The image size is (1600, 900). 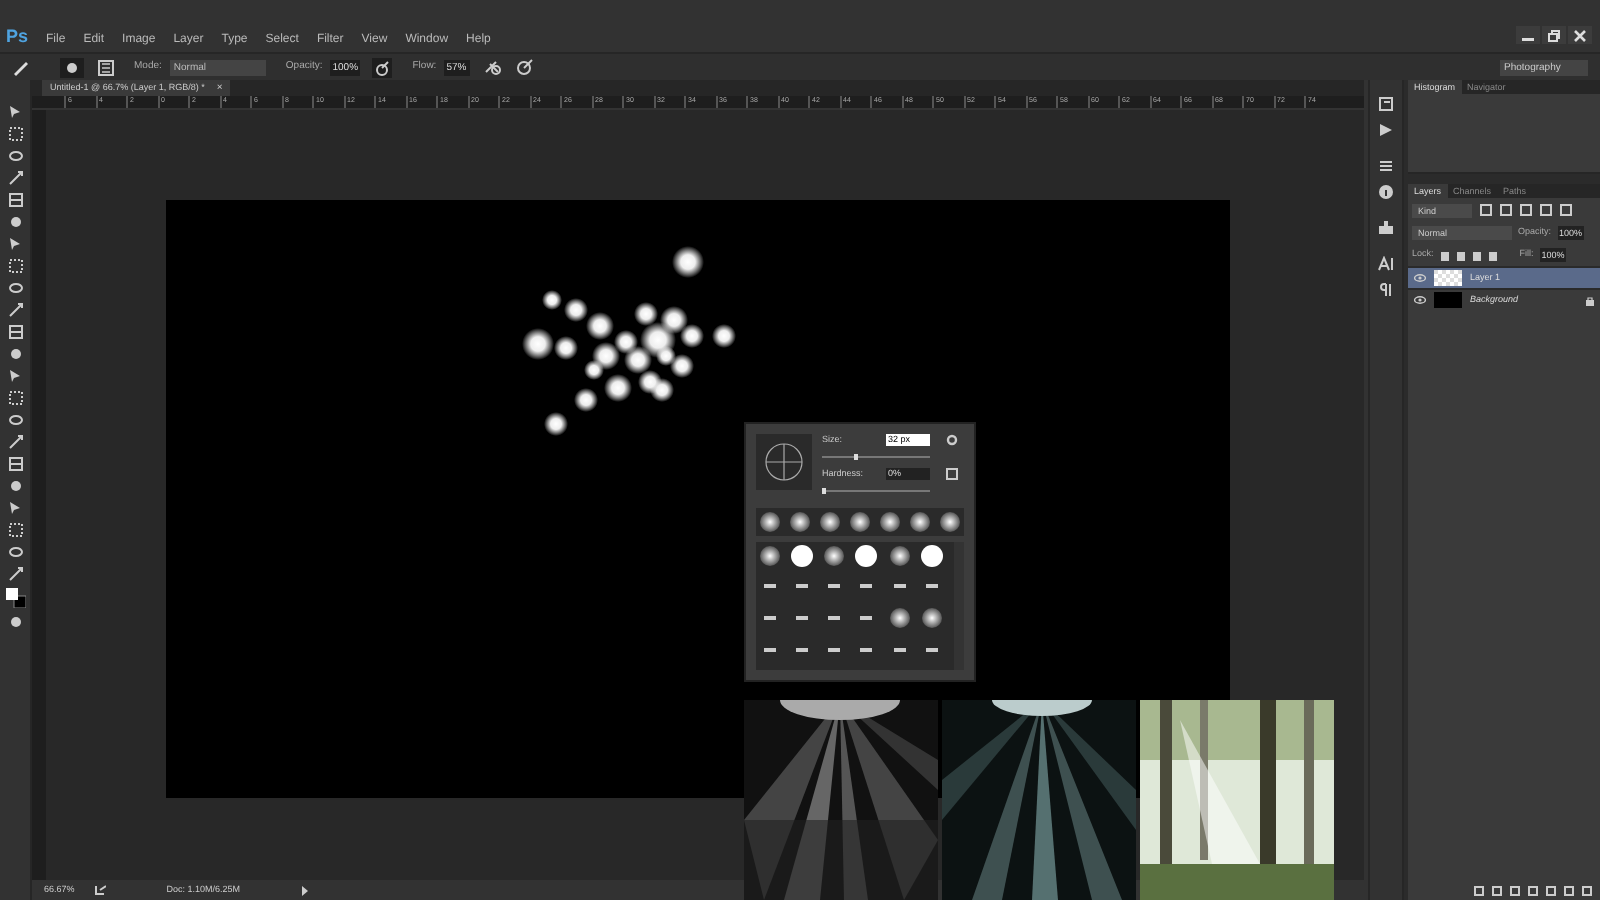 What do you see at coordinates (15, 598) in the screenshot?
I see `color-swatches-icon` at bounding box center [15, 598].